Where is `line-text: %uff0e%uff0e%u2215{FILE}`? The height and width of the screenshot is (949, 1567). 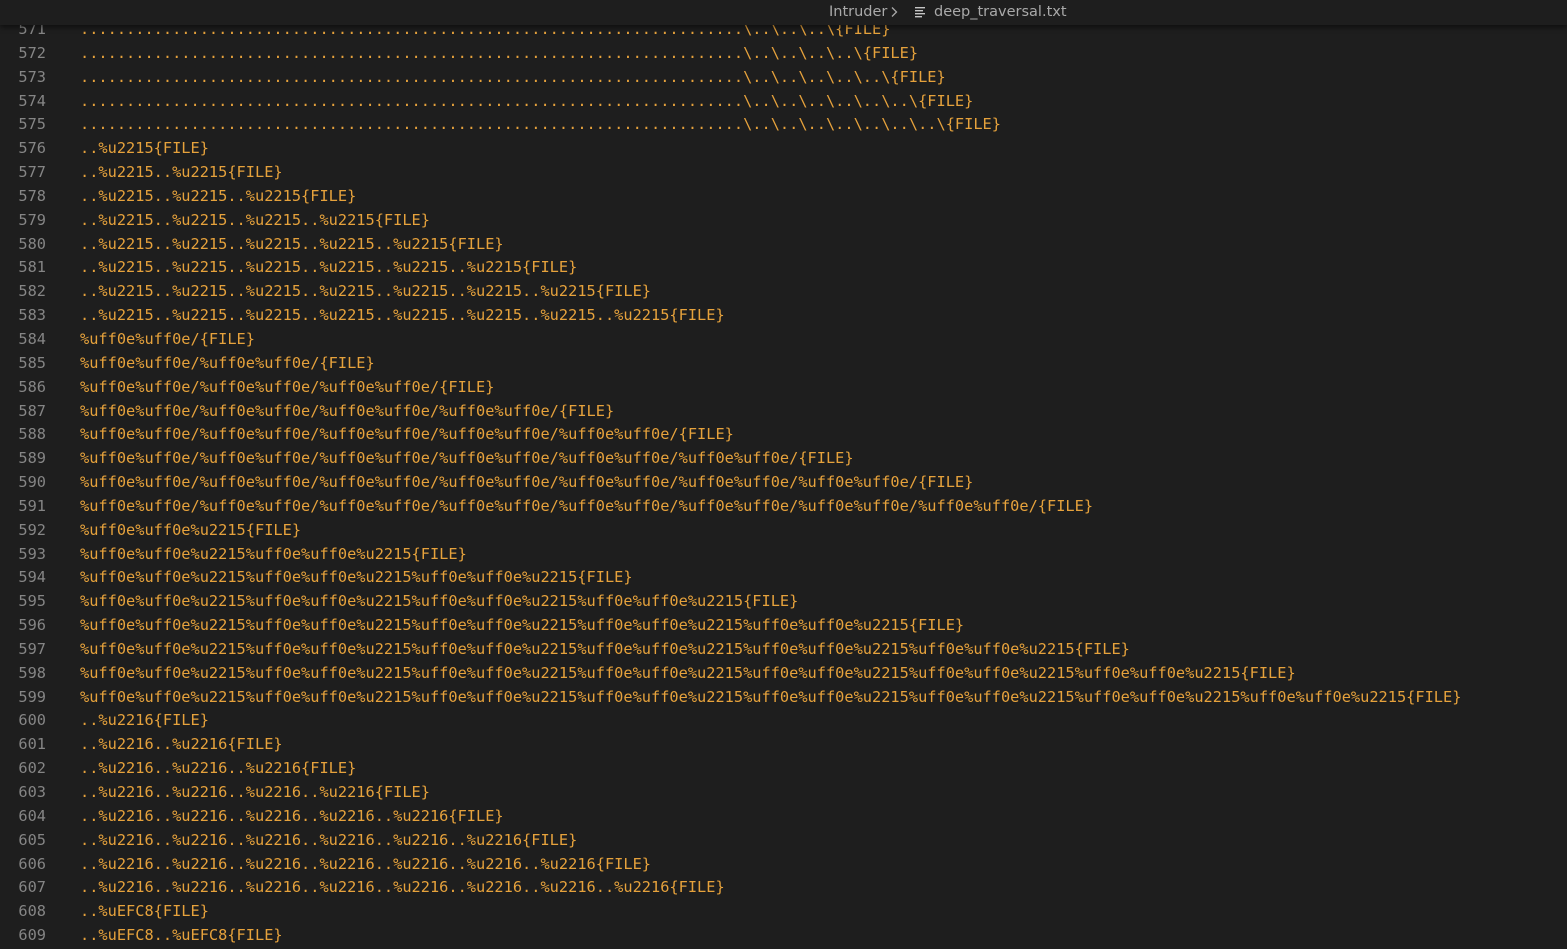 line-text: %uff0e%uff0e%u2215{FILE} is located at coordinates (190, 531).